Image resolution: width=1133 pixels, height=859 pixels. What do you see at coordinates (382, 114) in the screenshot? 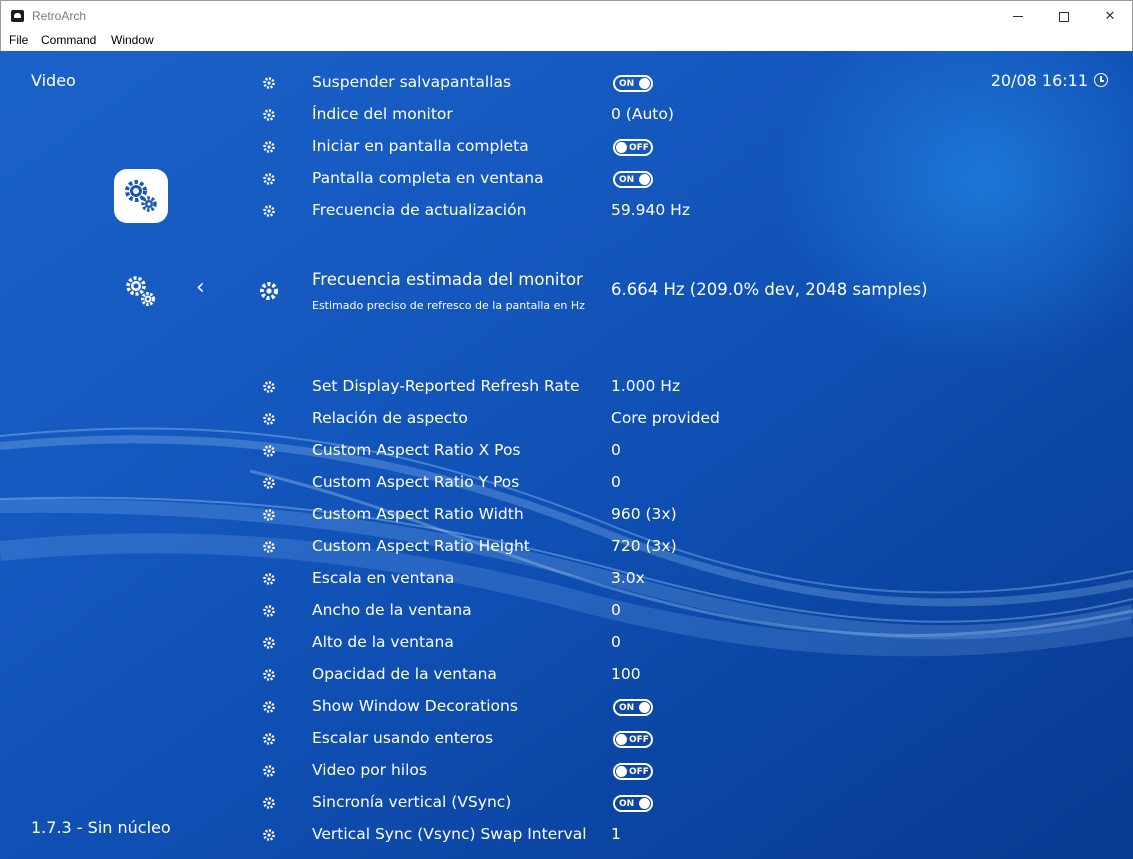
I see `item-label: Índice del monitor` at bounding box center [382, 114].